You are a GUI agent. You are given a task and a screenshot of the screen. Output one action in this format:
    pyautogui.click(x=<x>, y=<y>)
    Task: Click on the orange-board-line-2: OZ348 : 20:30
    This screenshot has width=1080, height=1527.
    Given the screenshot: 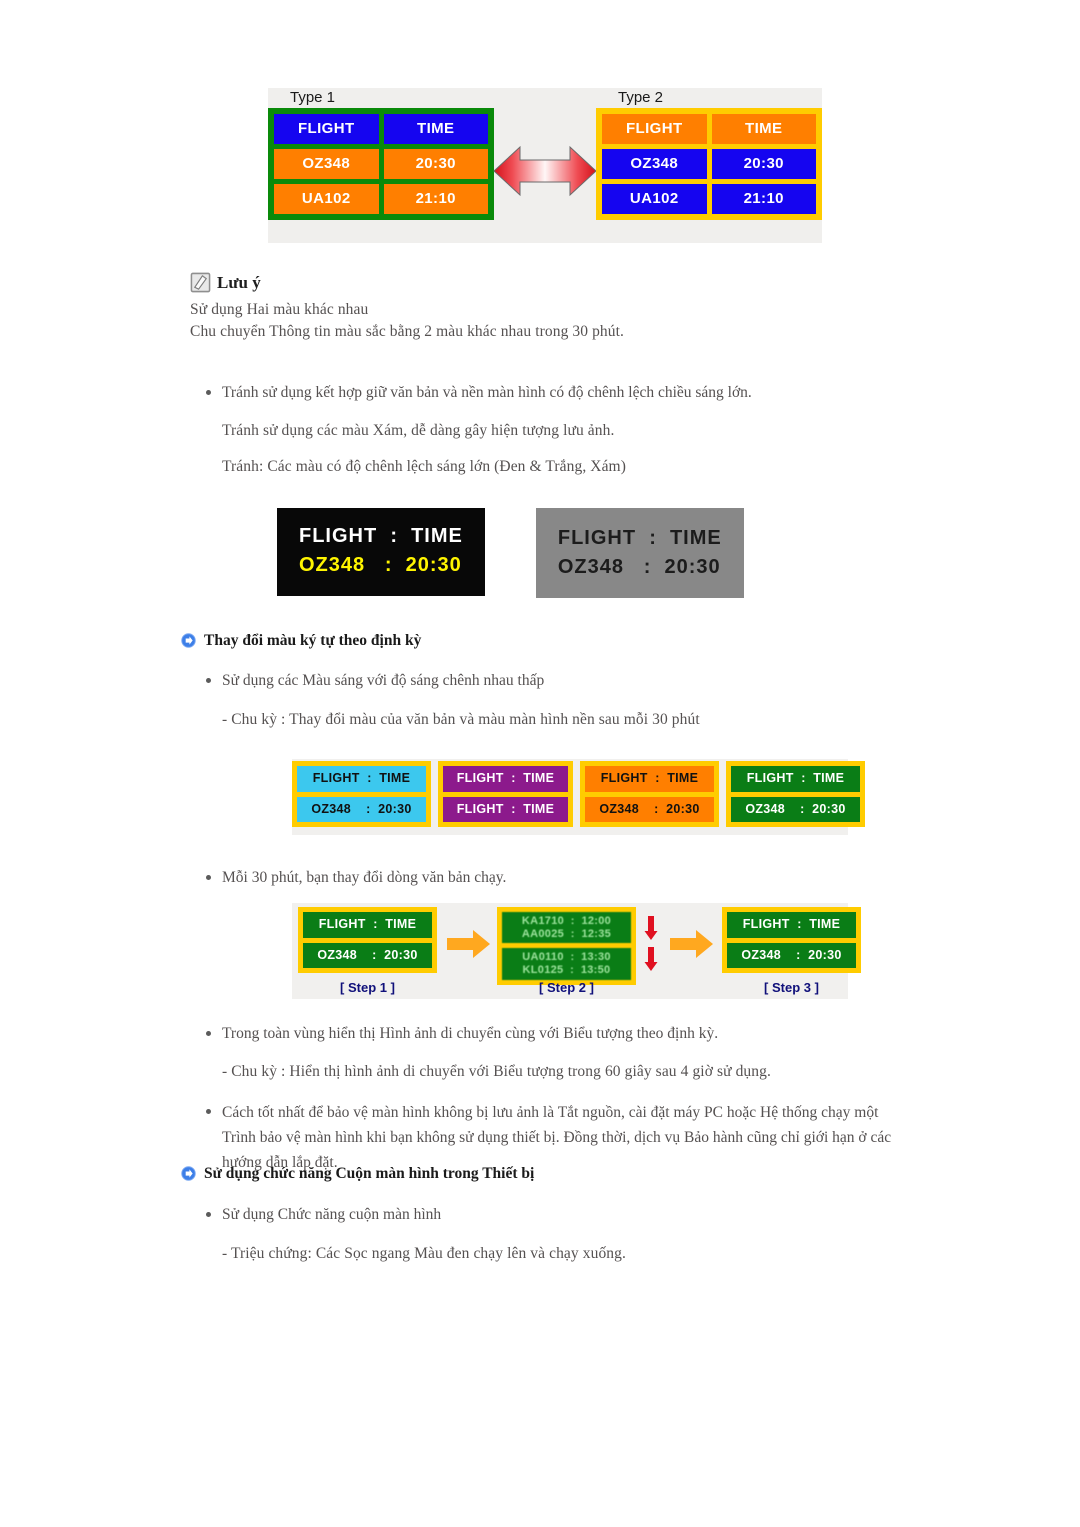 What is the action you would take?
    pyautogui.click(x=649, y=809)
    